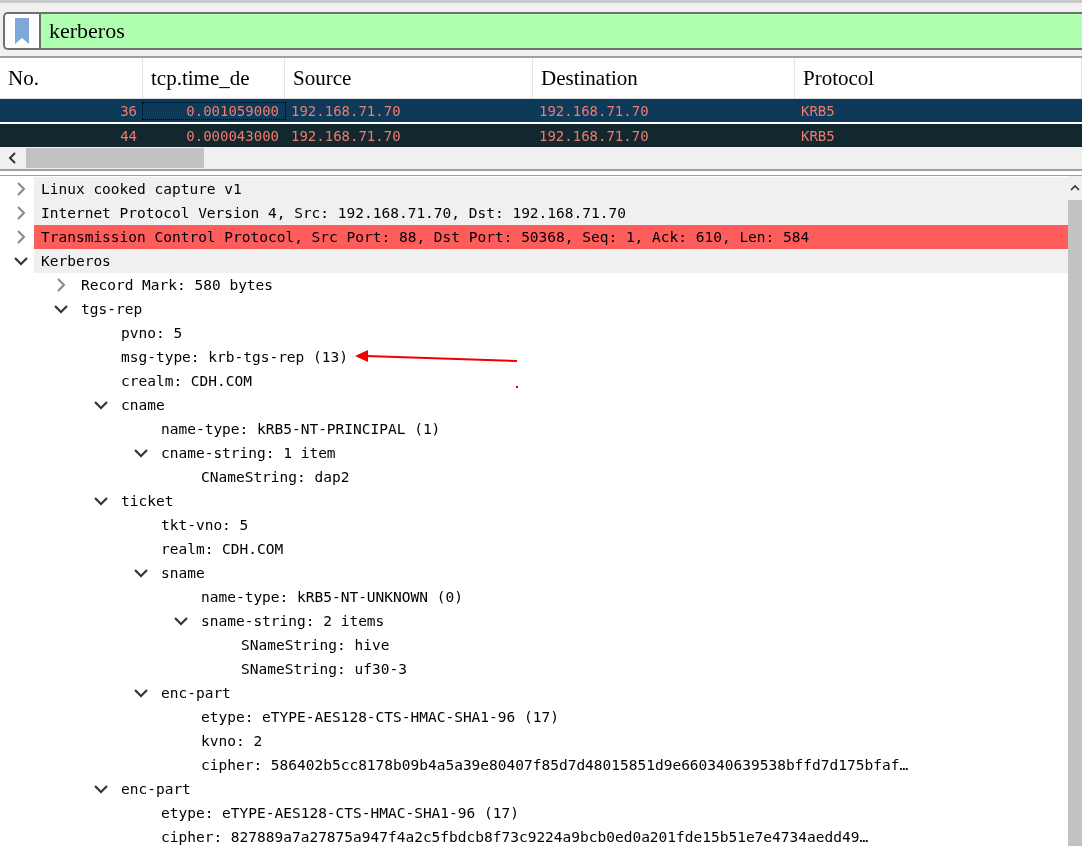  I want to click on packet-row: 44 0.000043000 192.168.71.70 192.168.71.70 KRB5, so click(541, 135).